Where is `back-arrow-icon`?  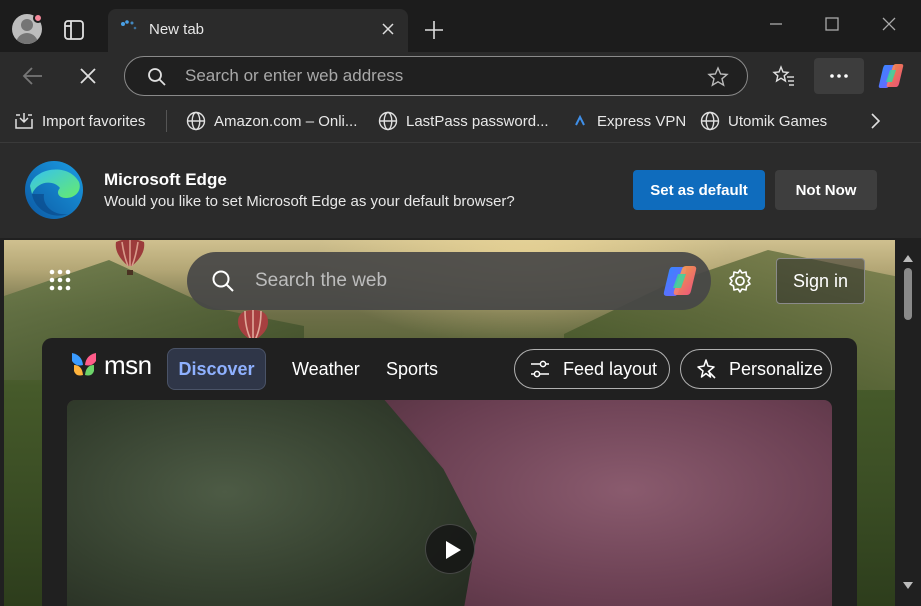
back-arrow-icon is located at coordinates (33, 76).